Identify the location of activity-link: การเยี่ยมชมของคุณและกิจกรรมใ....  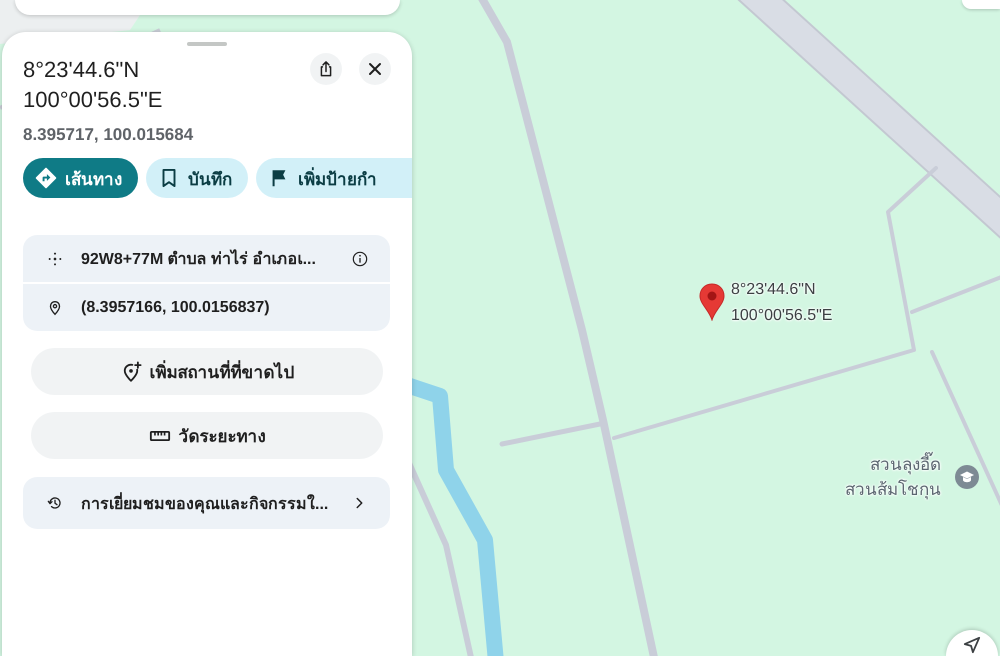
(206, 503).